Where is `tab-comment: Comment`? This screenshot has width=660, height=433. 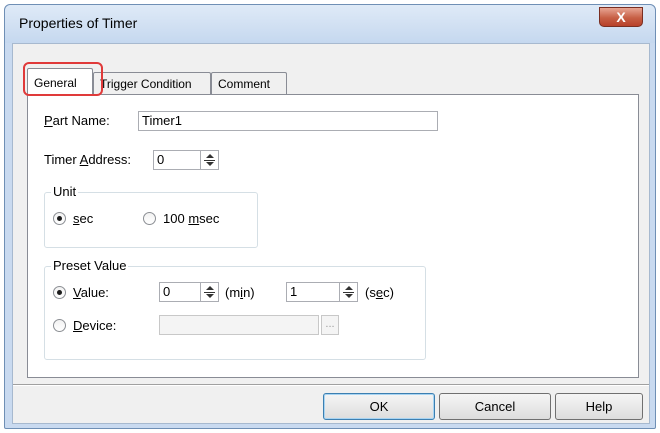
tab-comment: Comment is located at coordinates (249, 83).